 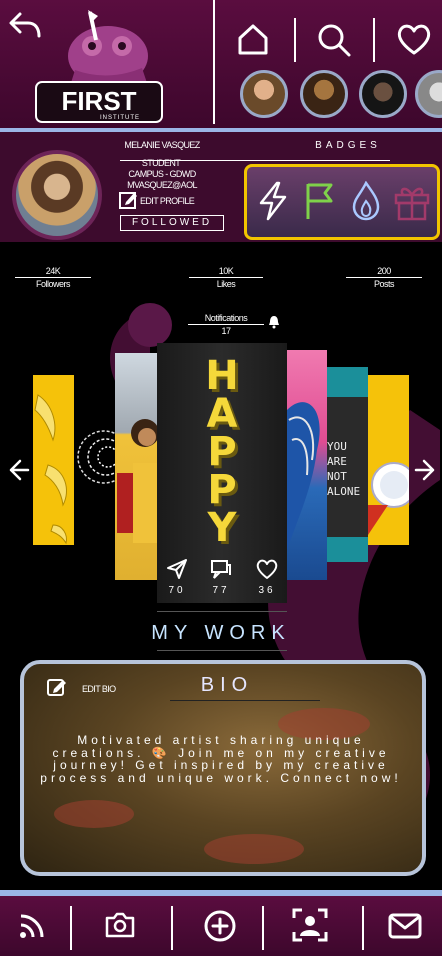 What do you see at coordinates (273, 201) in the screenshot?
I see `lightning-icon` at bounding box center [273, 201].